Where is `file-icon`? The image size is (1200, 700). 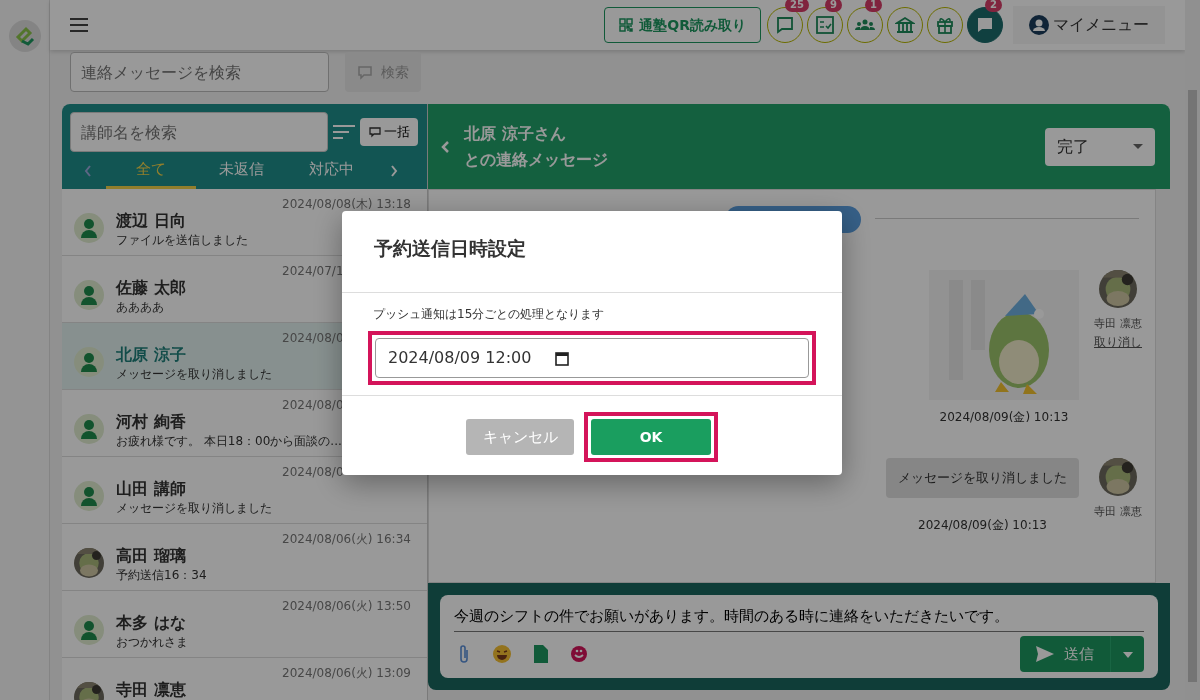 file-icon is located at coordinates (541, 654).